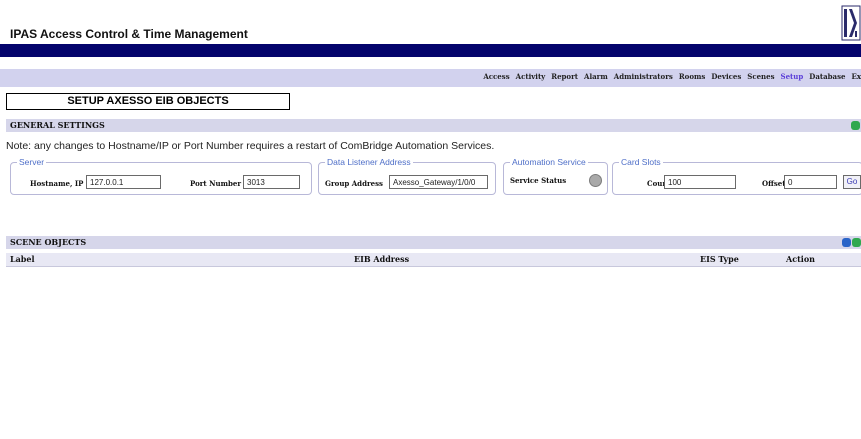  I want to click on card-slots-legend: Card Slots, so click(641, 162).